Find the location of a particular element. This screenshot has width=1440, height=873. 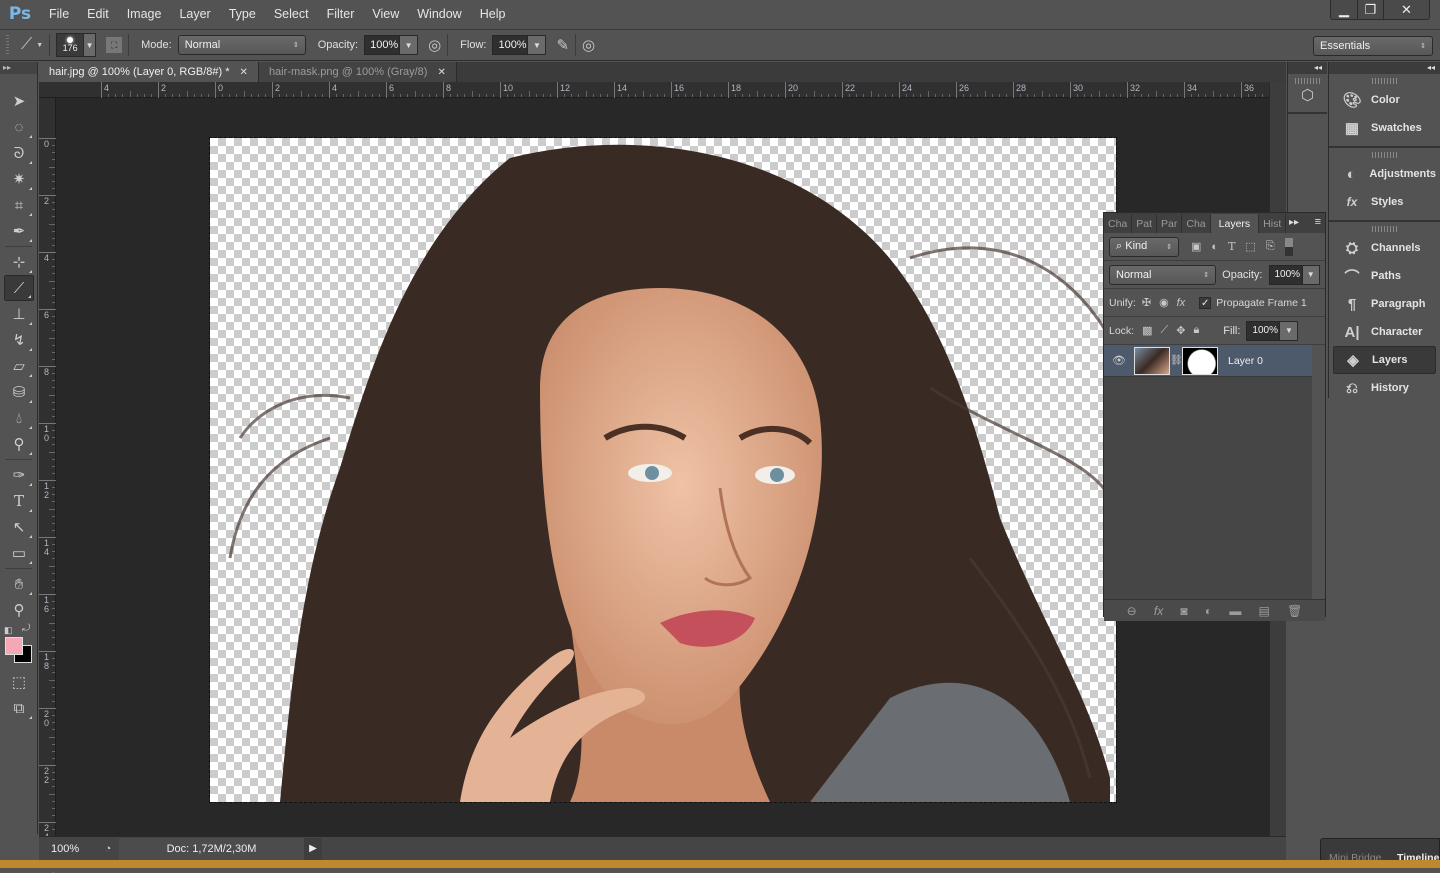

tab-history: Hist is located at coordinates (1273, 223).